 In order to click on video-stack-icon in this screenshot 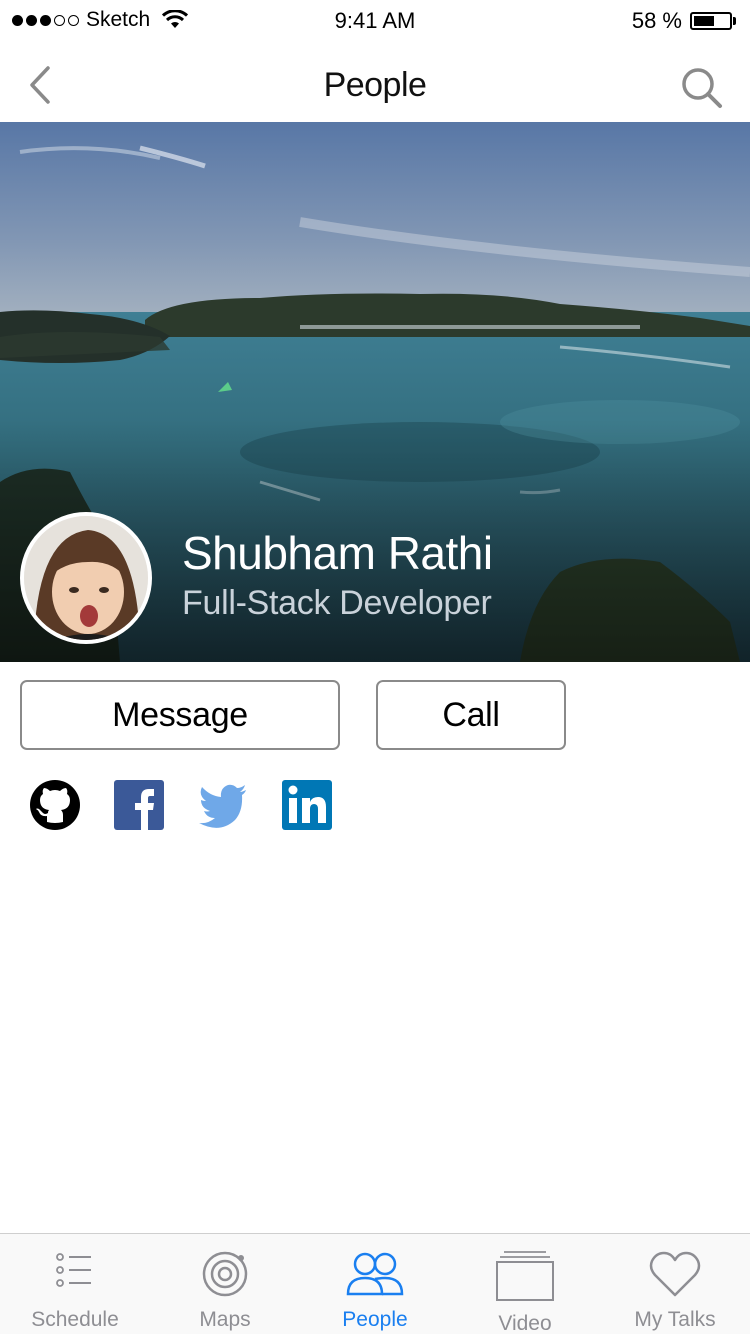, I will do `click(525, 1276)`.